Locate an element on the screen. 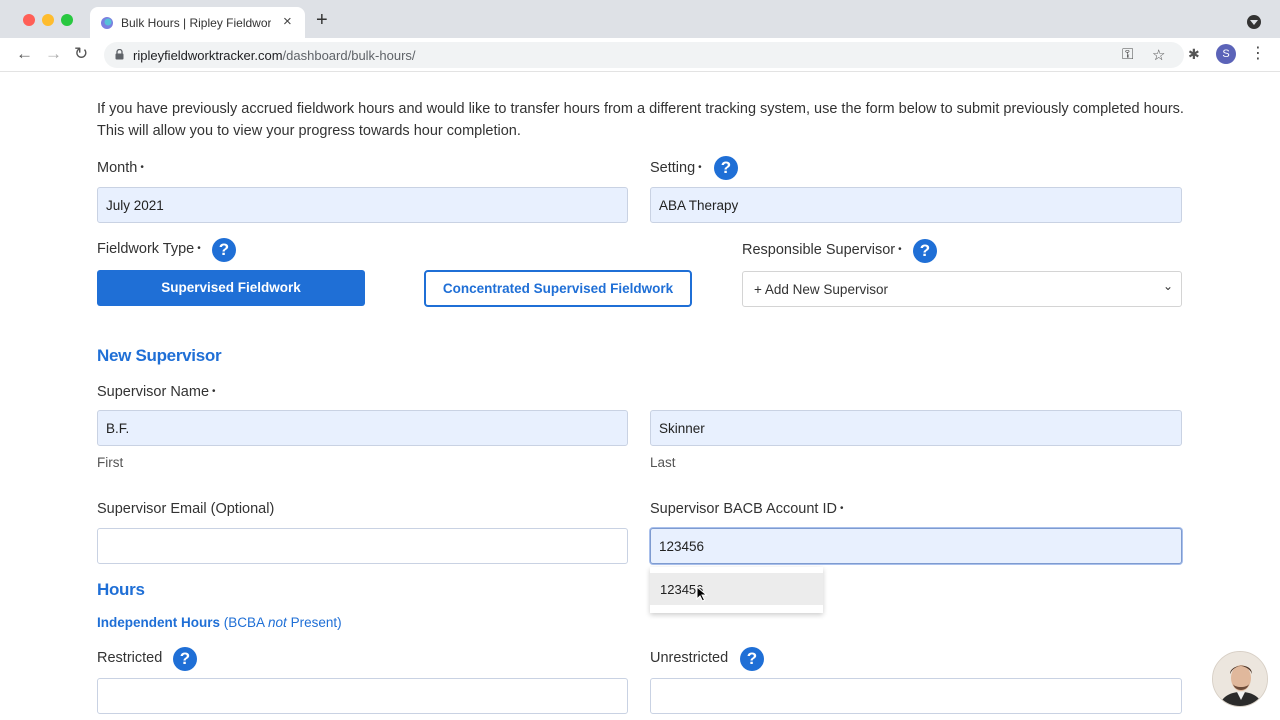  restricted-hours-input is located at coordinates (362, 696).